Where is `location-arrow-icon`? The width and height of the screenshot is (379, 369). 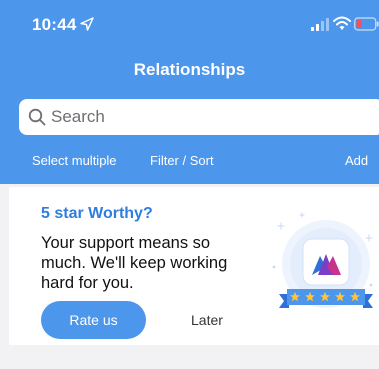 location-arrow-icon is located at coordinates (87, 24).